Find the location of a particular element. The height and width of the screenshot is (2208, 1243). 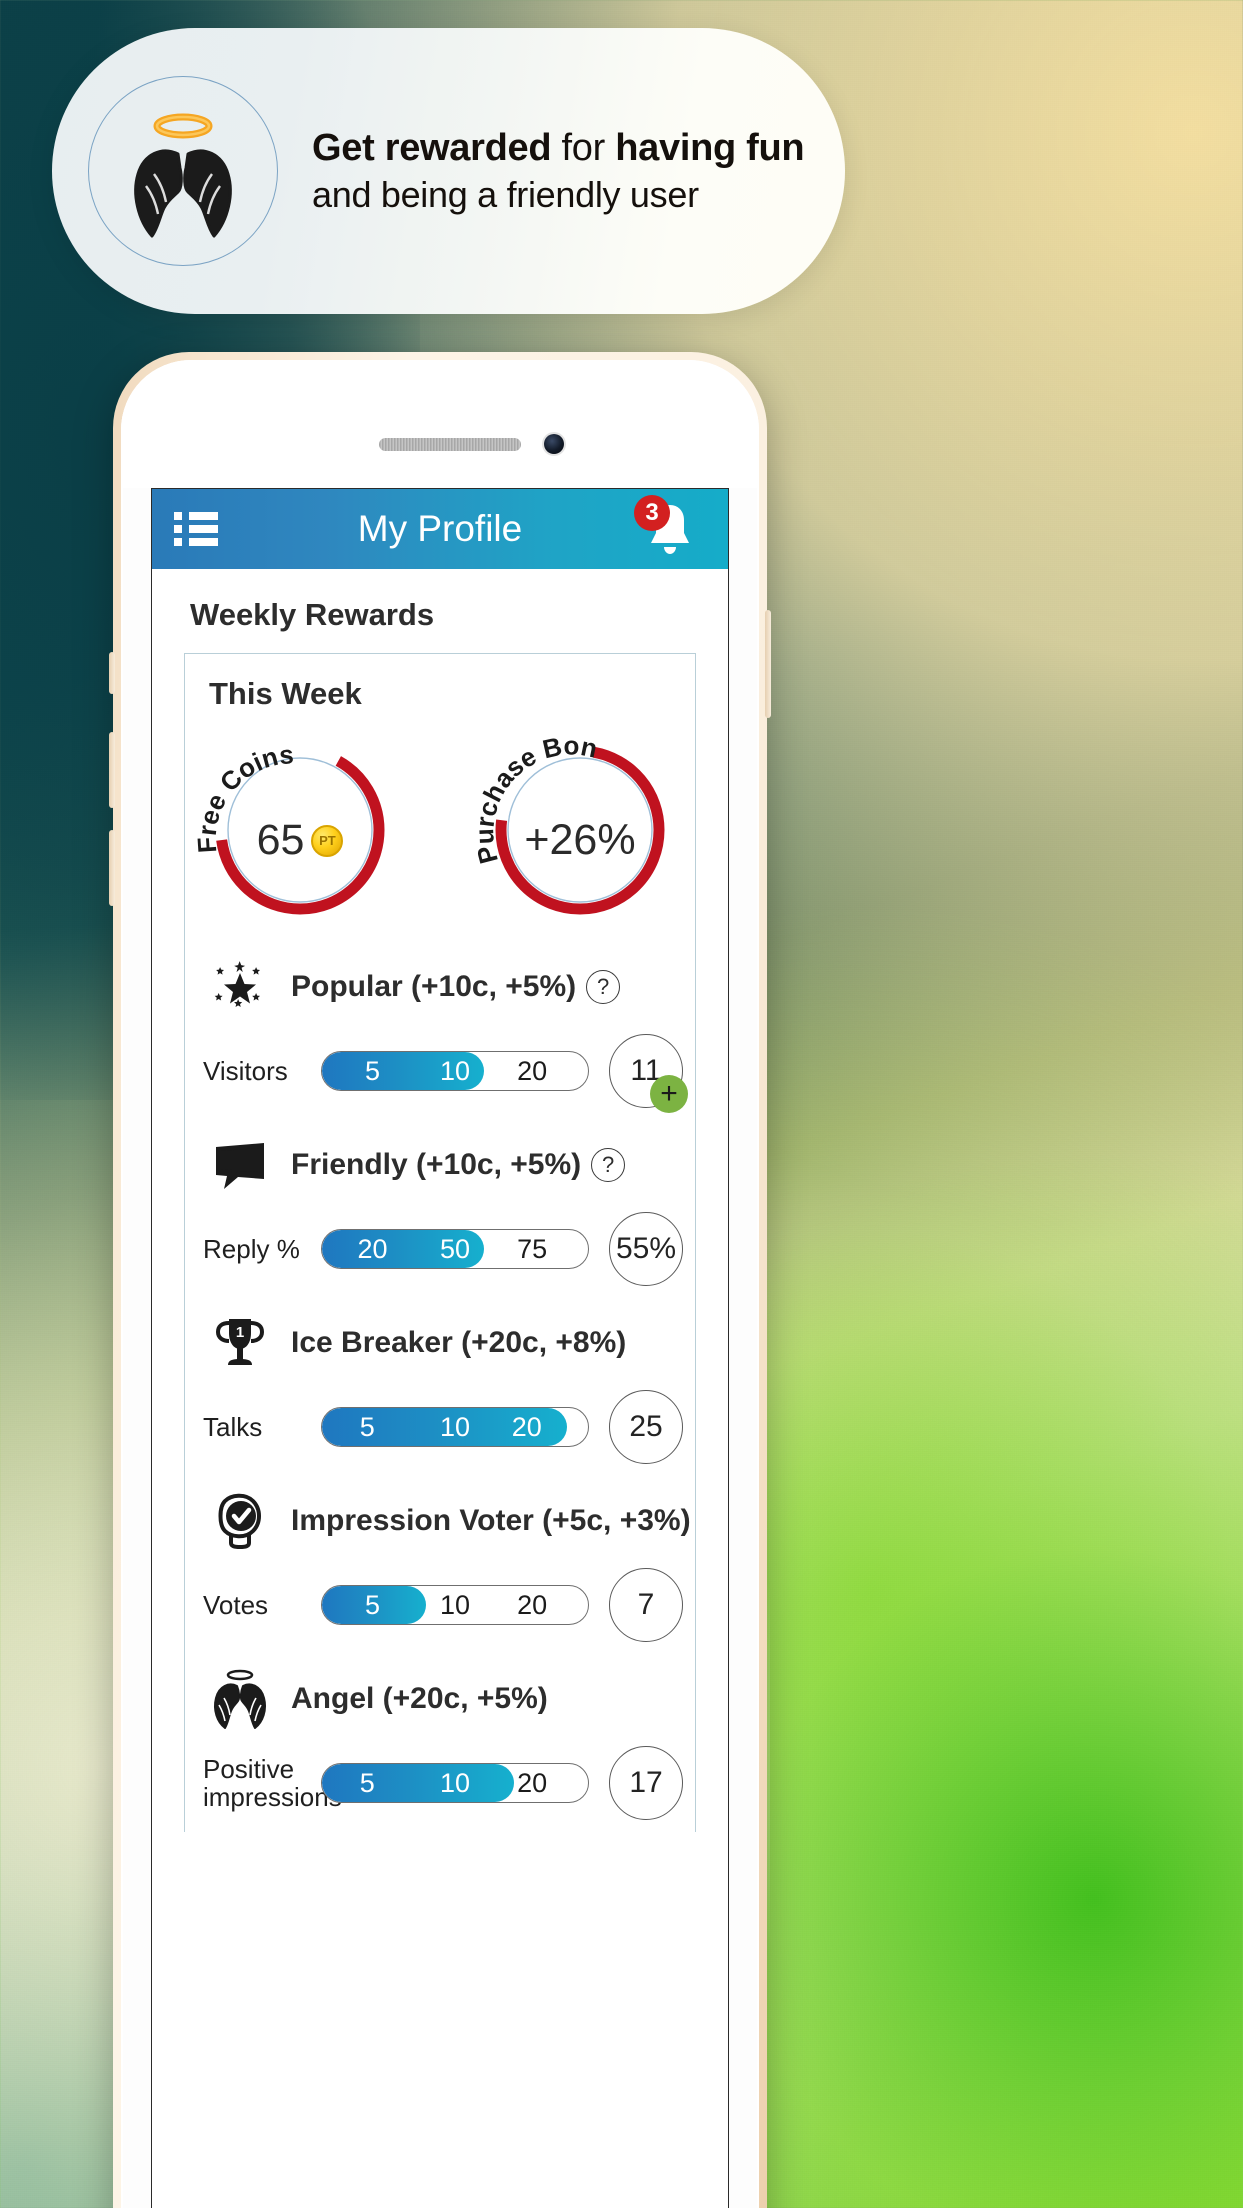

progress-slider-friendly: 20 50 75 is located at coordinates (455, 1249).